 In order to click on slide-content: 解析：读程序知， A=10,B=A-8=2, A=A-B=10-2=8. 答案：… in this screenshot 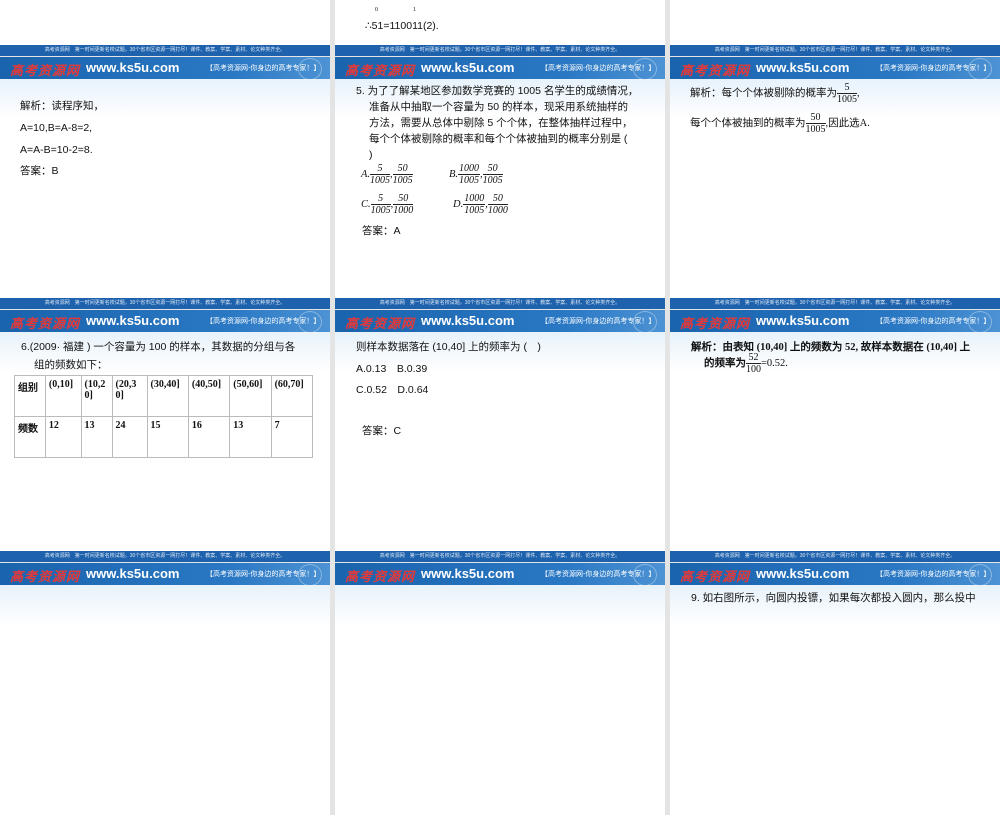, I will do `click(165, 188)`.